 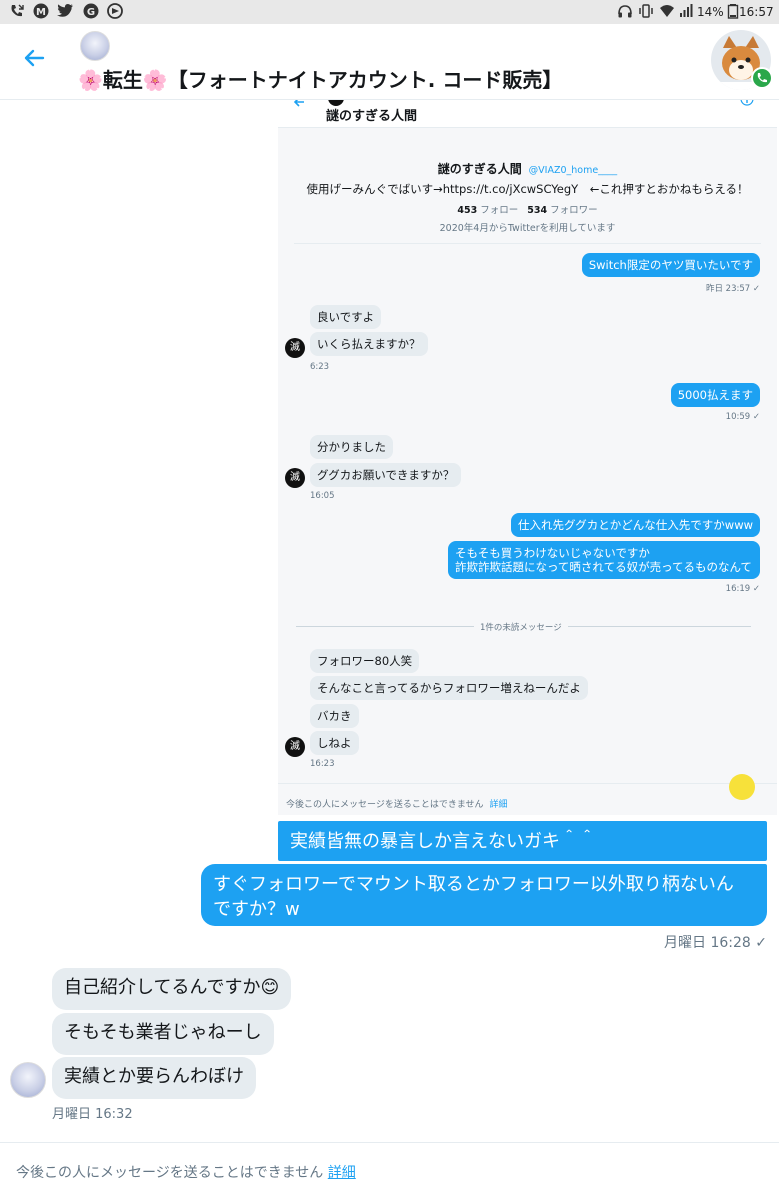 What do you see at coordinates (389, 12) in the screenshot?
I see `status-bar: M G 14% 16:57` at bounding box center [389, 12].